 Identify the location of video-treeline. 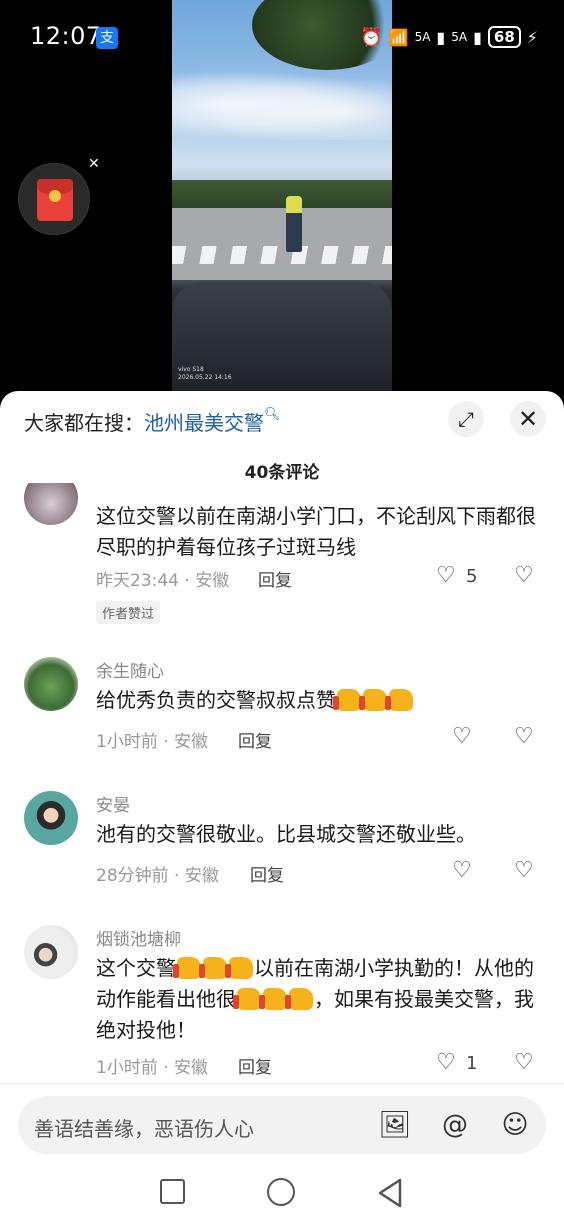
(282, 194).